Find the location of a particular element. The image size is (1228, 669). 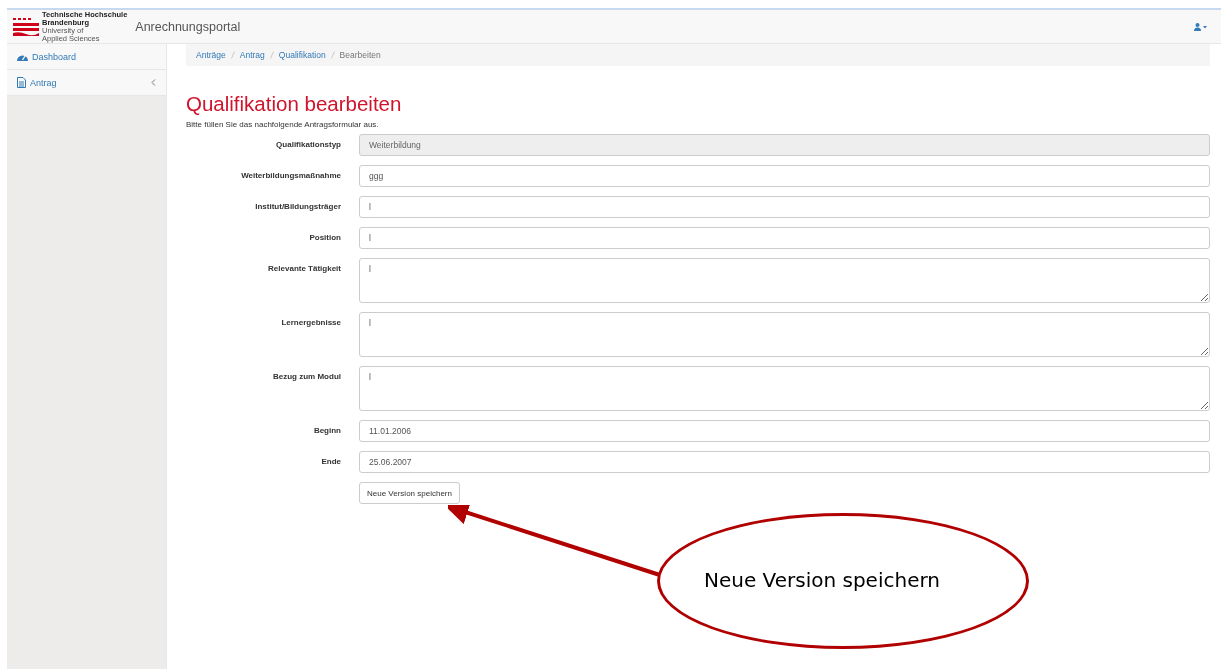

logo-stripes-icon is located at coordinates (26, 26).